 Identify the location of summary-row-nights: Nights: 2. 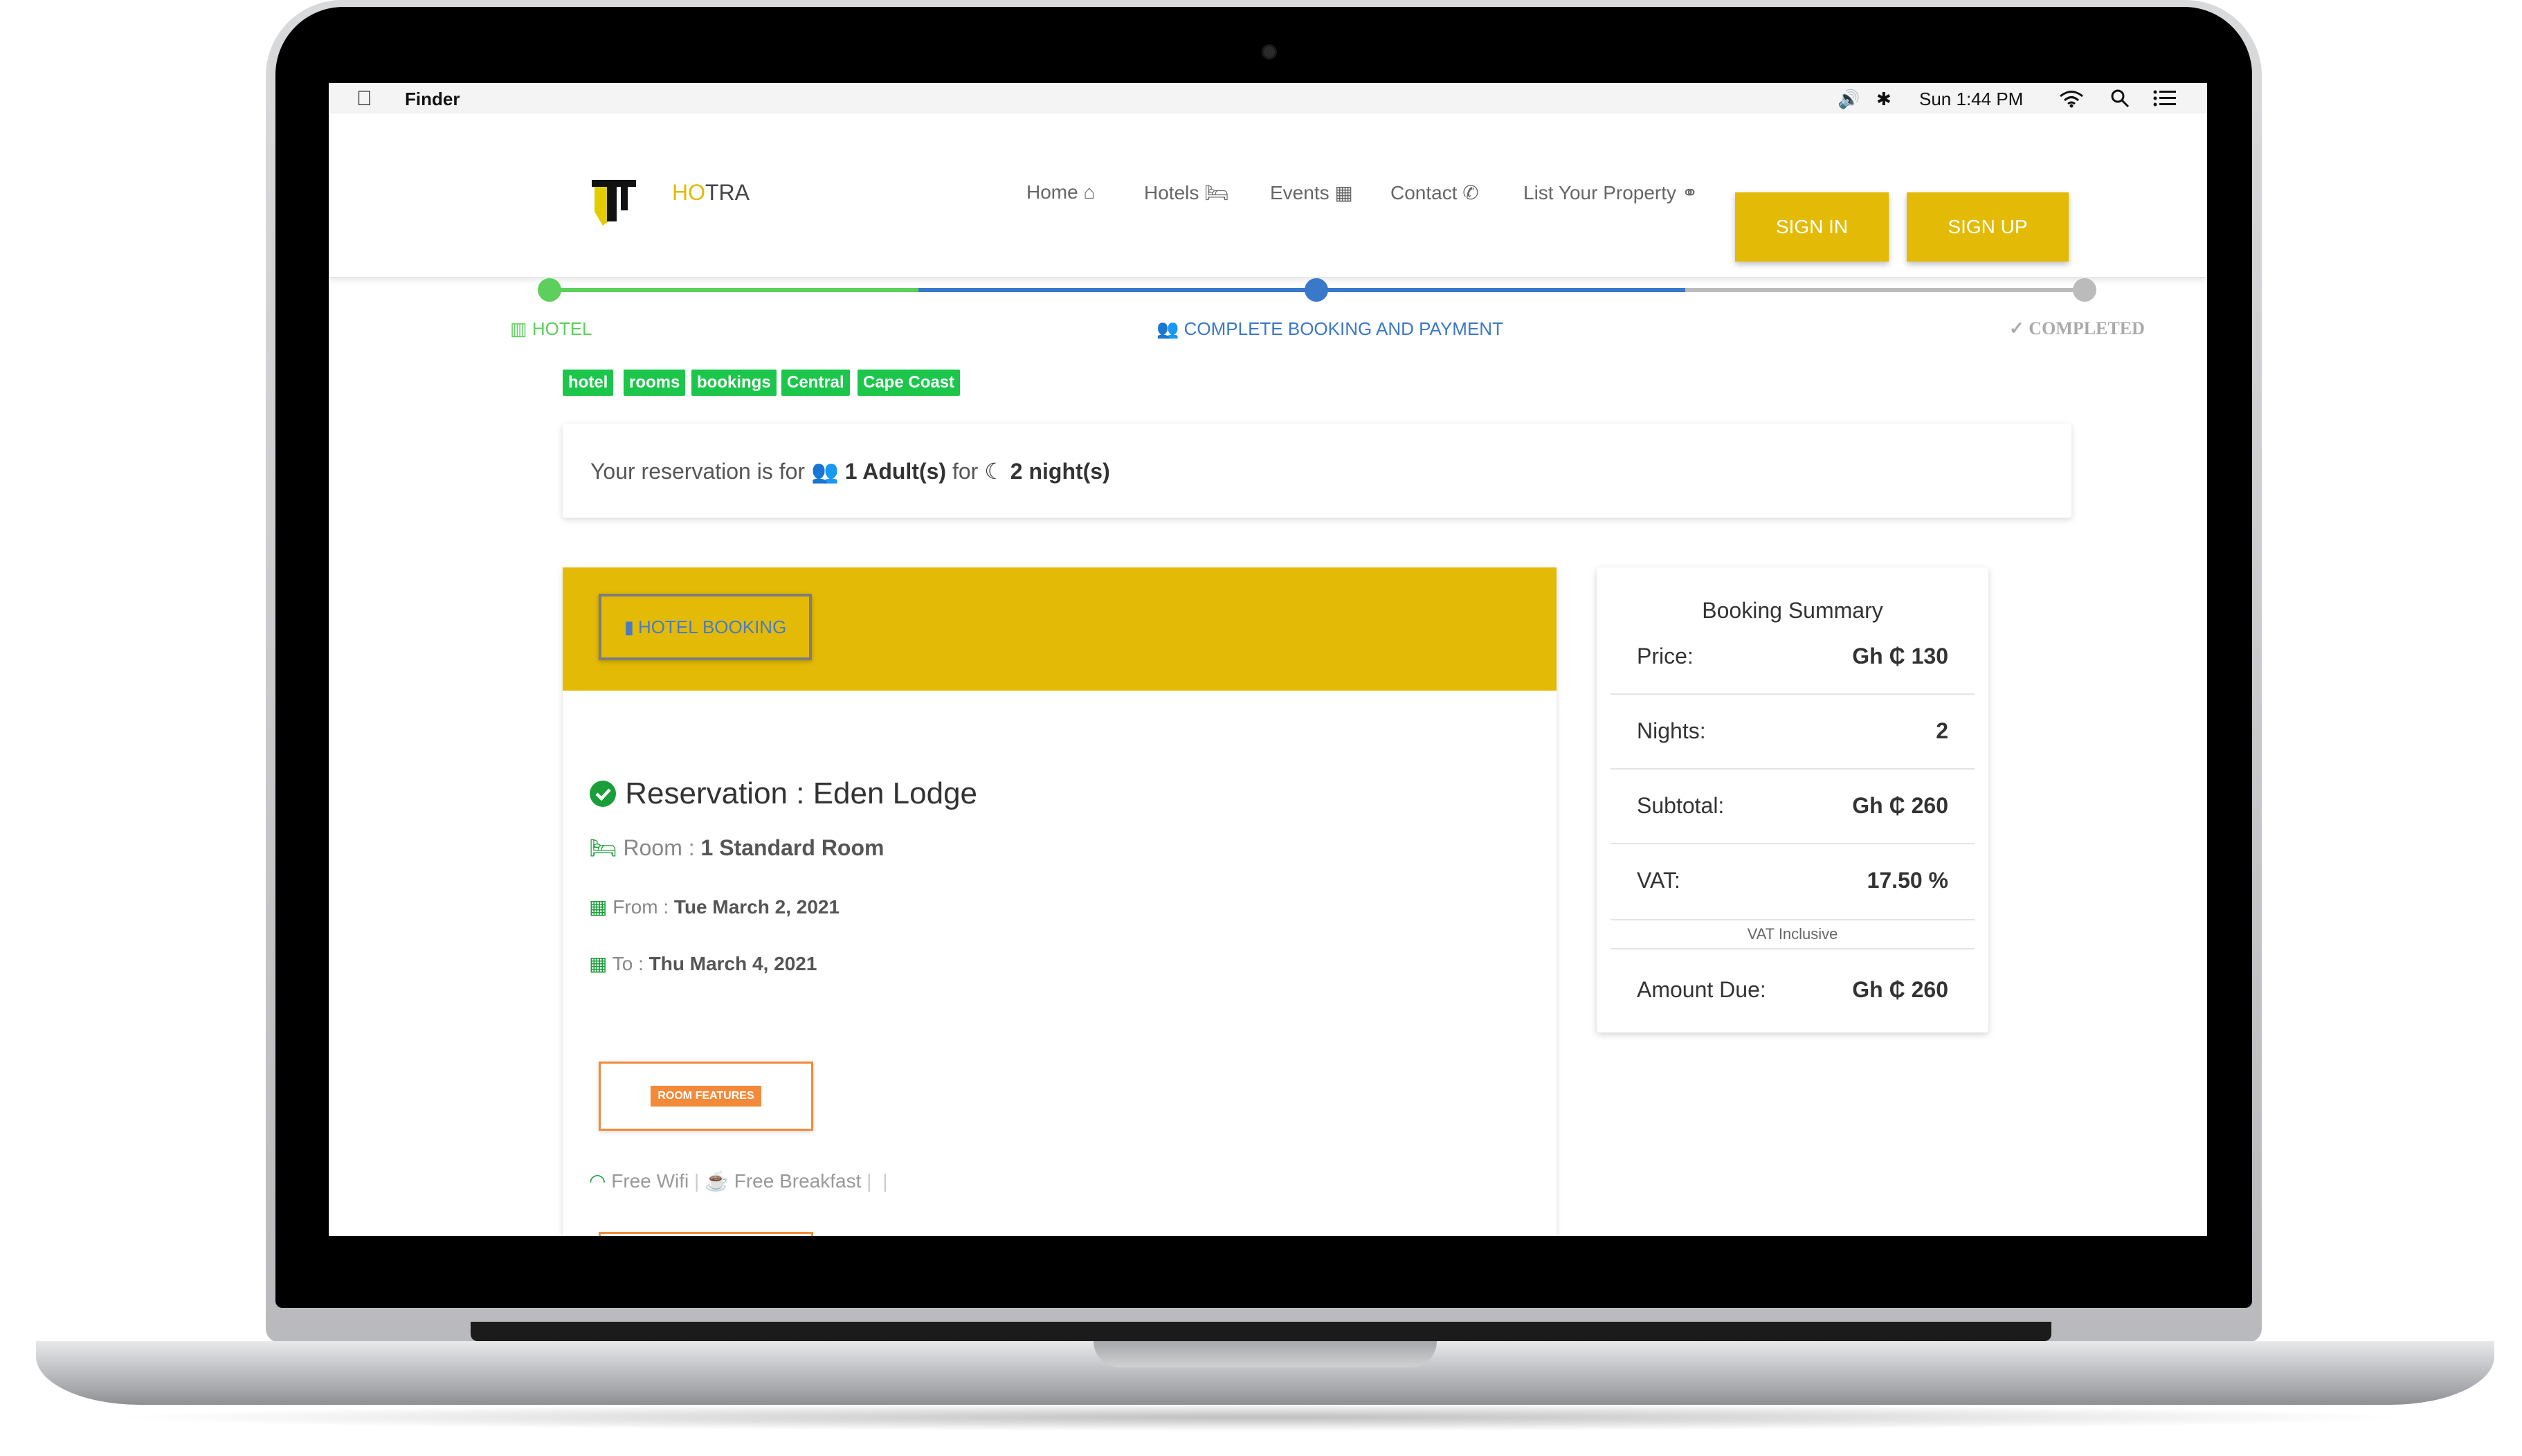
(1793, 732).